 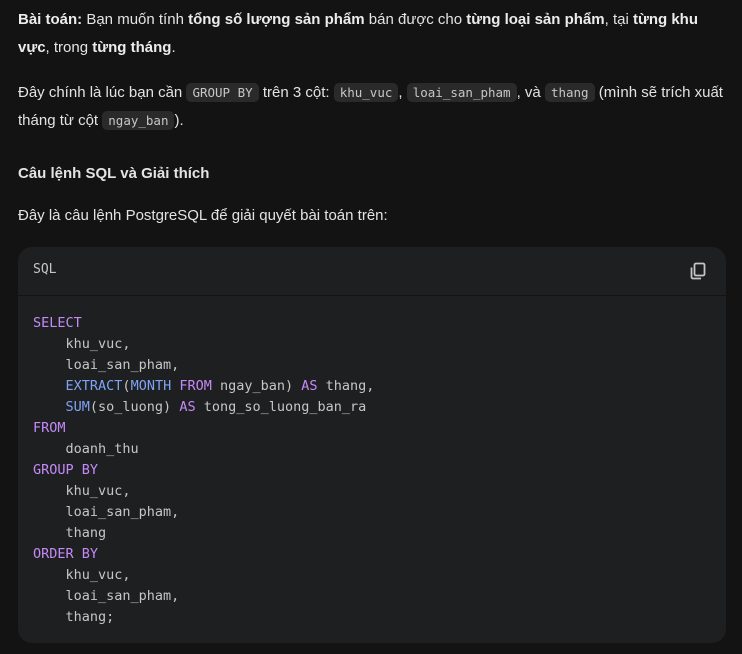 I want to click on inline-code: khu_vuc, so click(x=366, y=92).